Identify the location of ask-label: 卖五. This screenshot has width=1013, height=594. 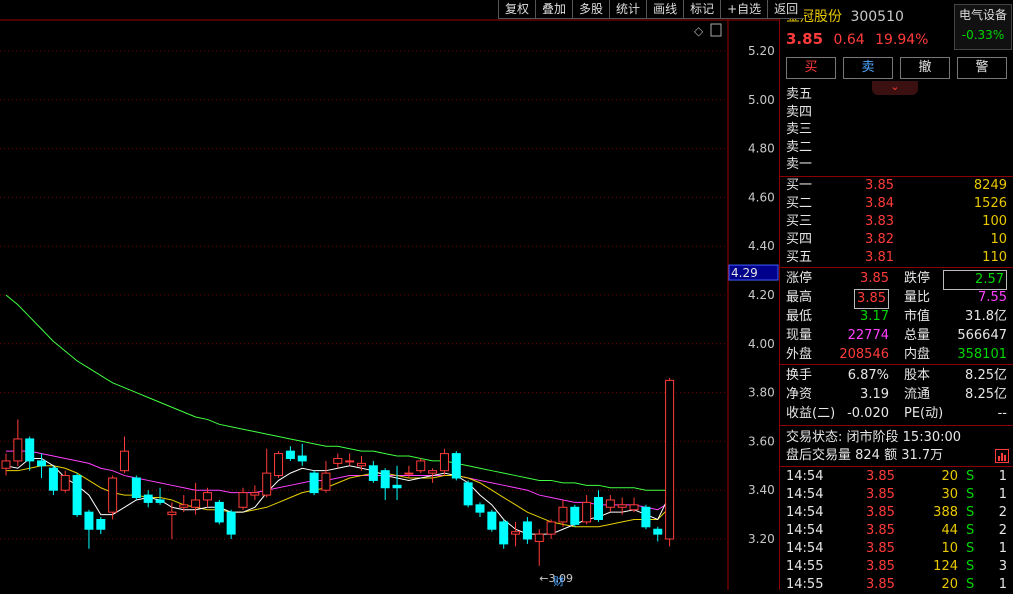
(799, 94).